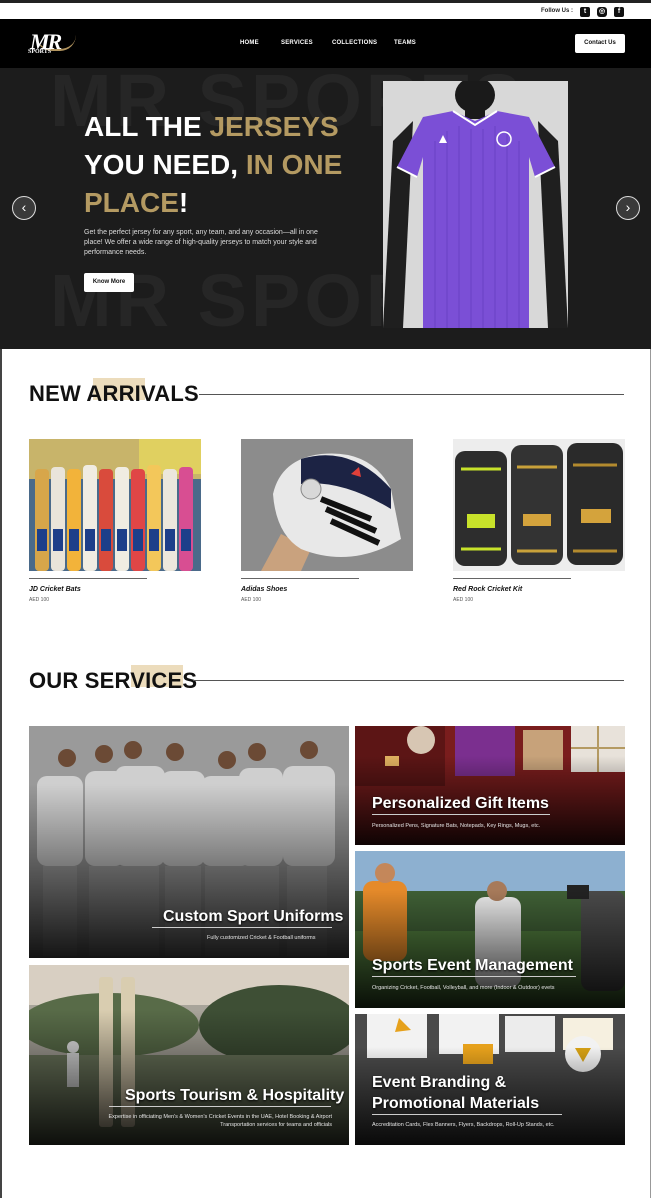  Describe the element at coordinates (115, 505) in the screenshot. I see `product-image-cricket-bats` at that location.